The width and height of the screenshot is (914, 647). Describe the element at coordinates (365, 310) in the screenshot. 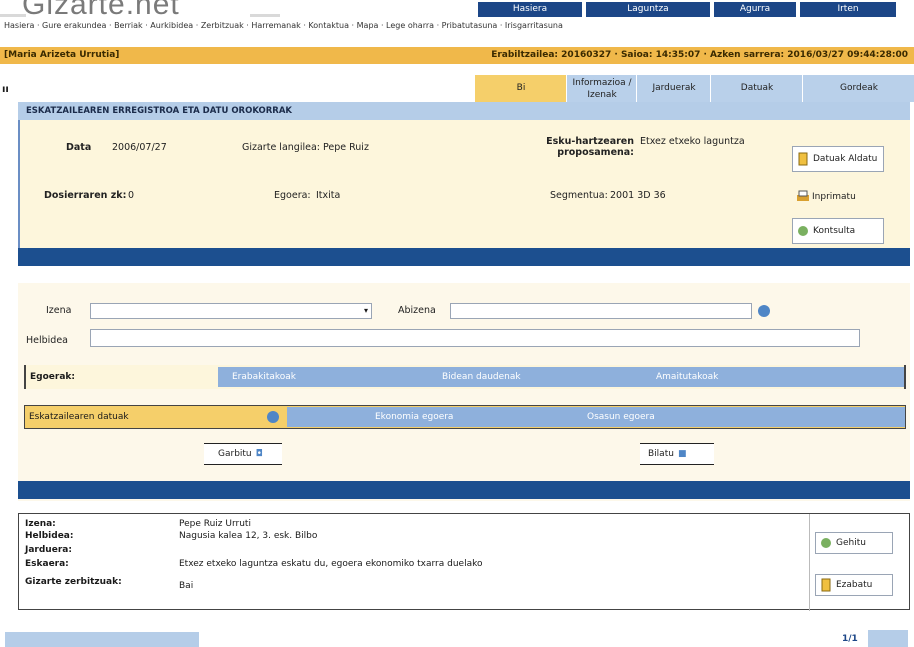

I see `chevron-down-icon: ▾` at that location.